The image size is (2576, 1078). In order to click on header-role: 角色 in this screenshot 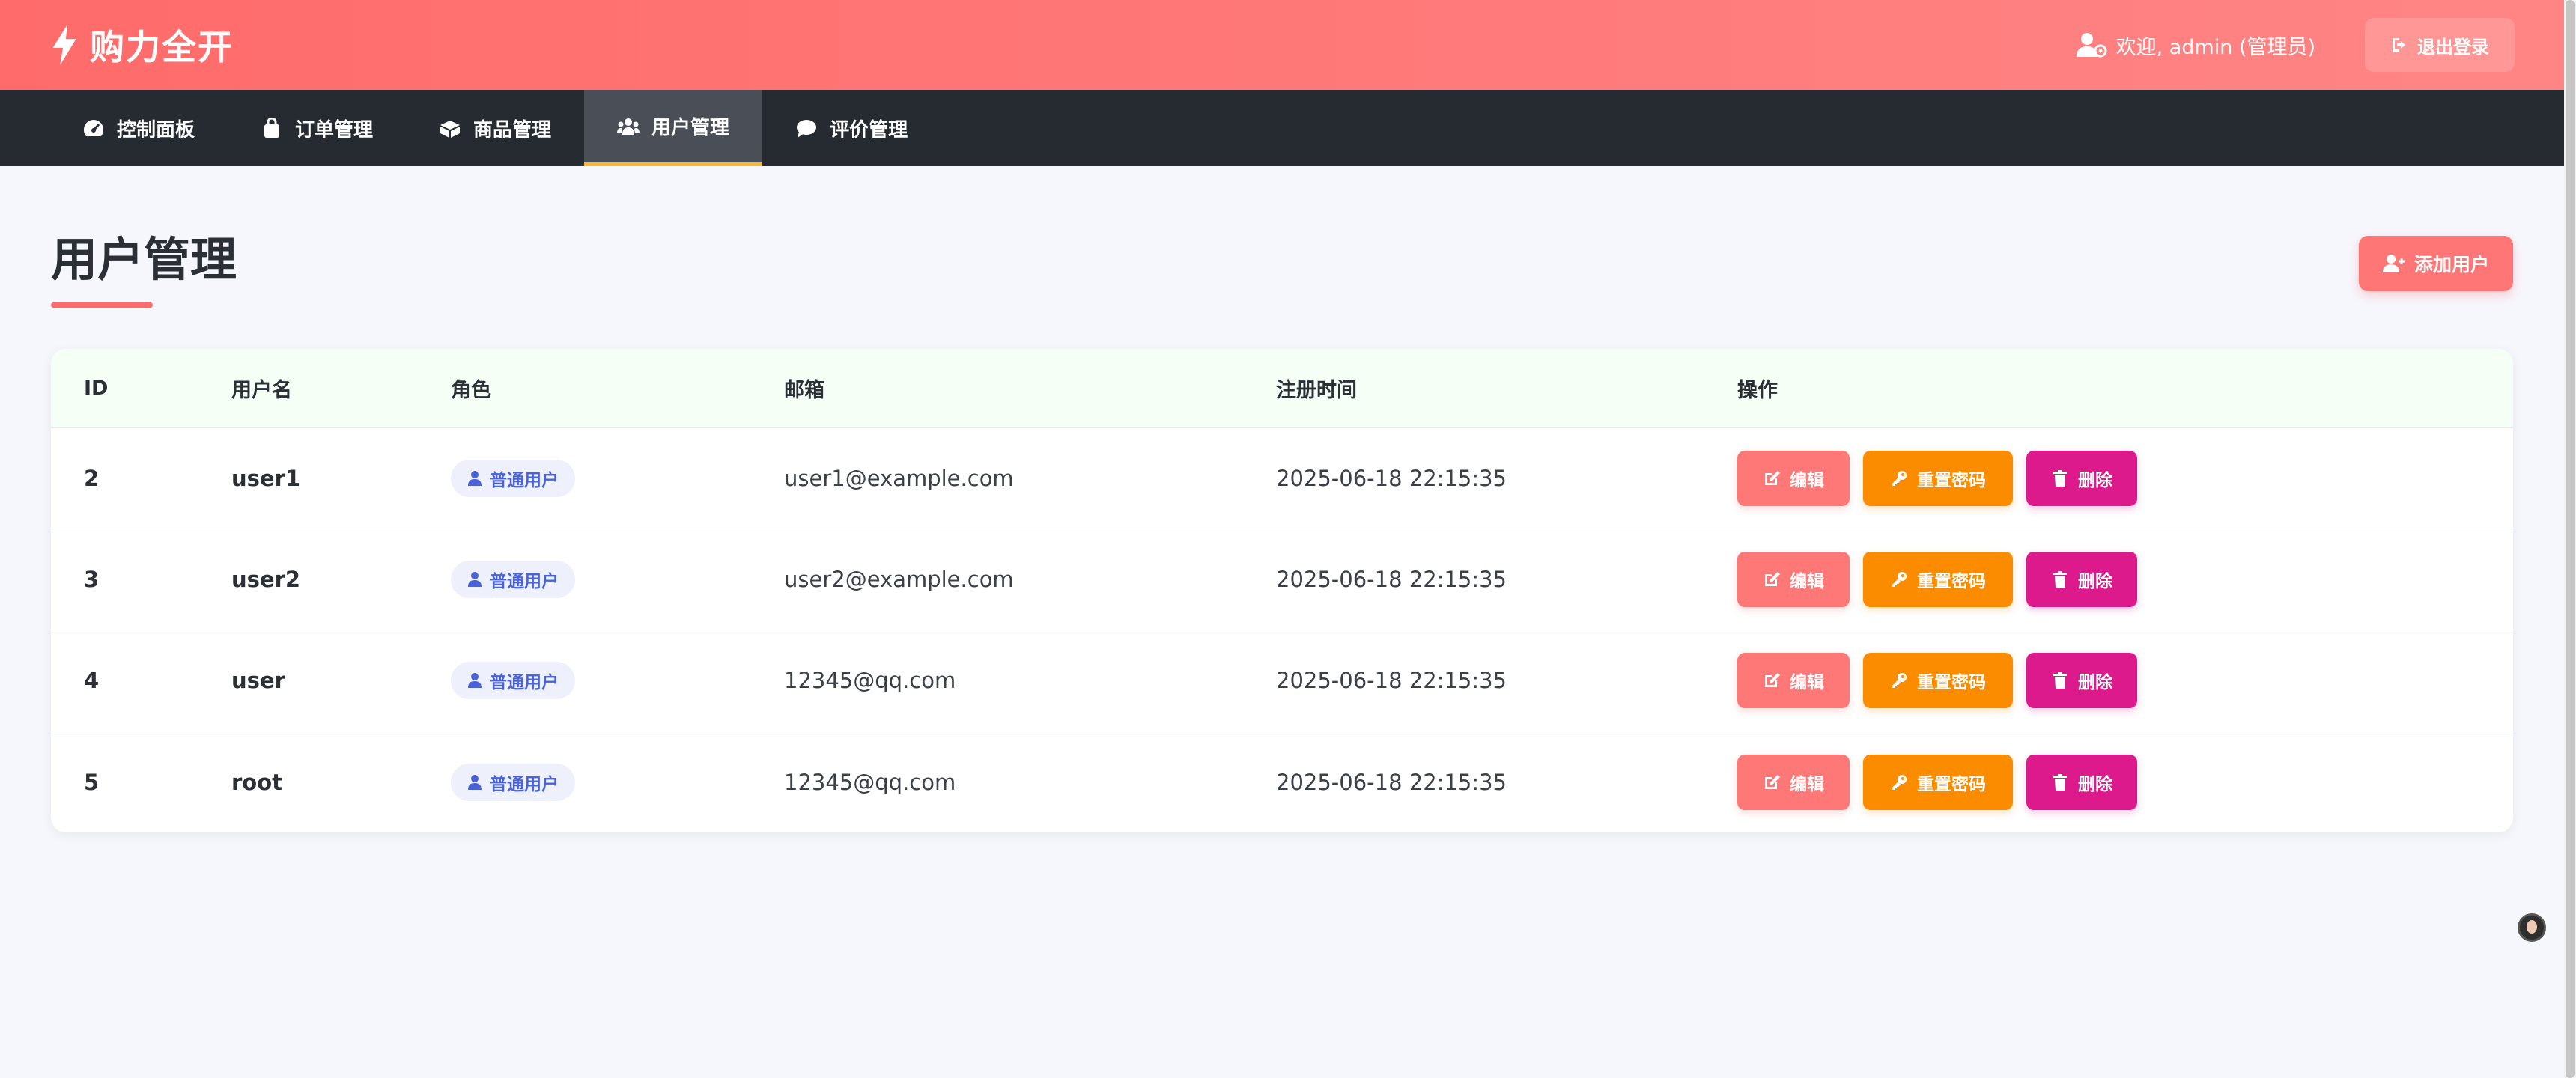, I will do `click(471, 390)`.